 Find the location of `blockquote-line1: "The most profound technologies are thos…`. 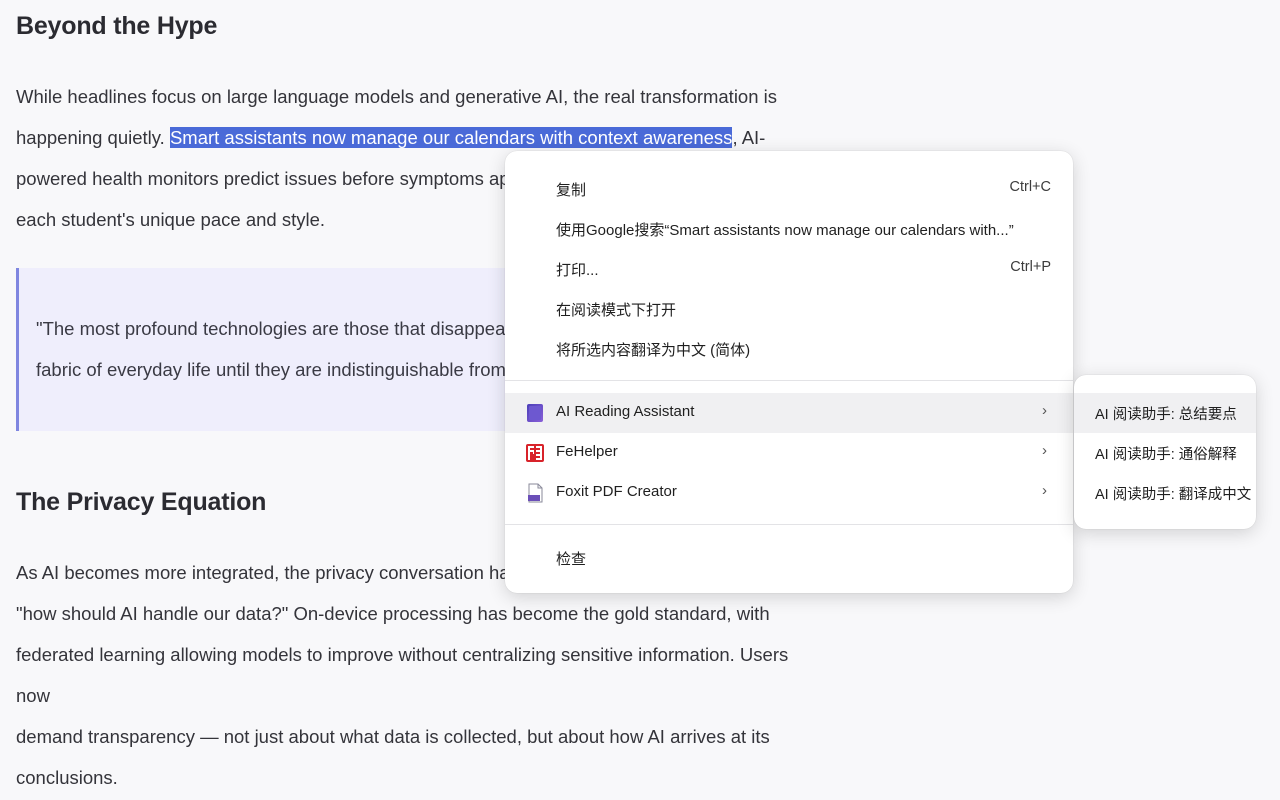

blockquote-line1: "The most profound technologies are thos… is located at coordinates (289, 328).